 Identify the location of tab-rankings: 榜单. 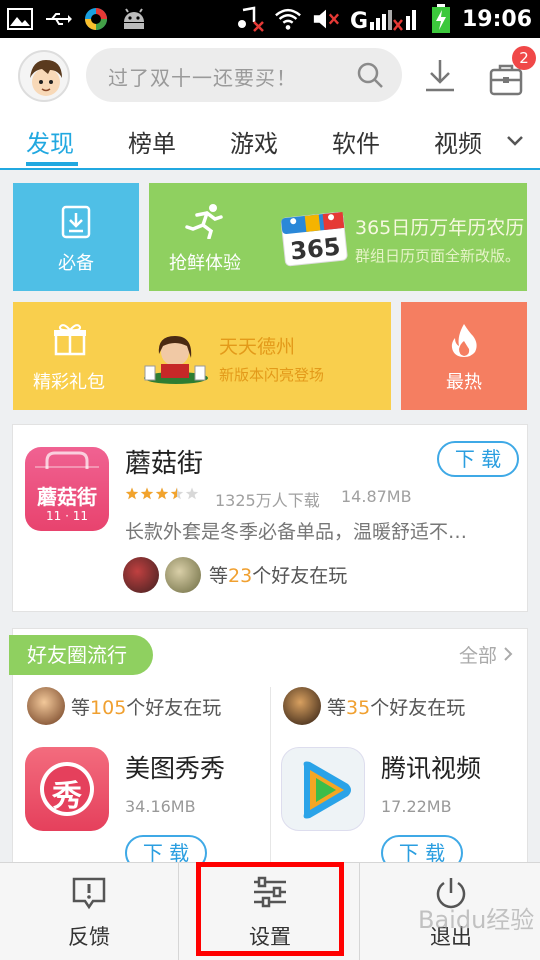
(152, 141).